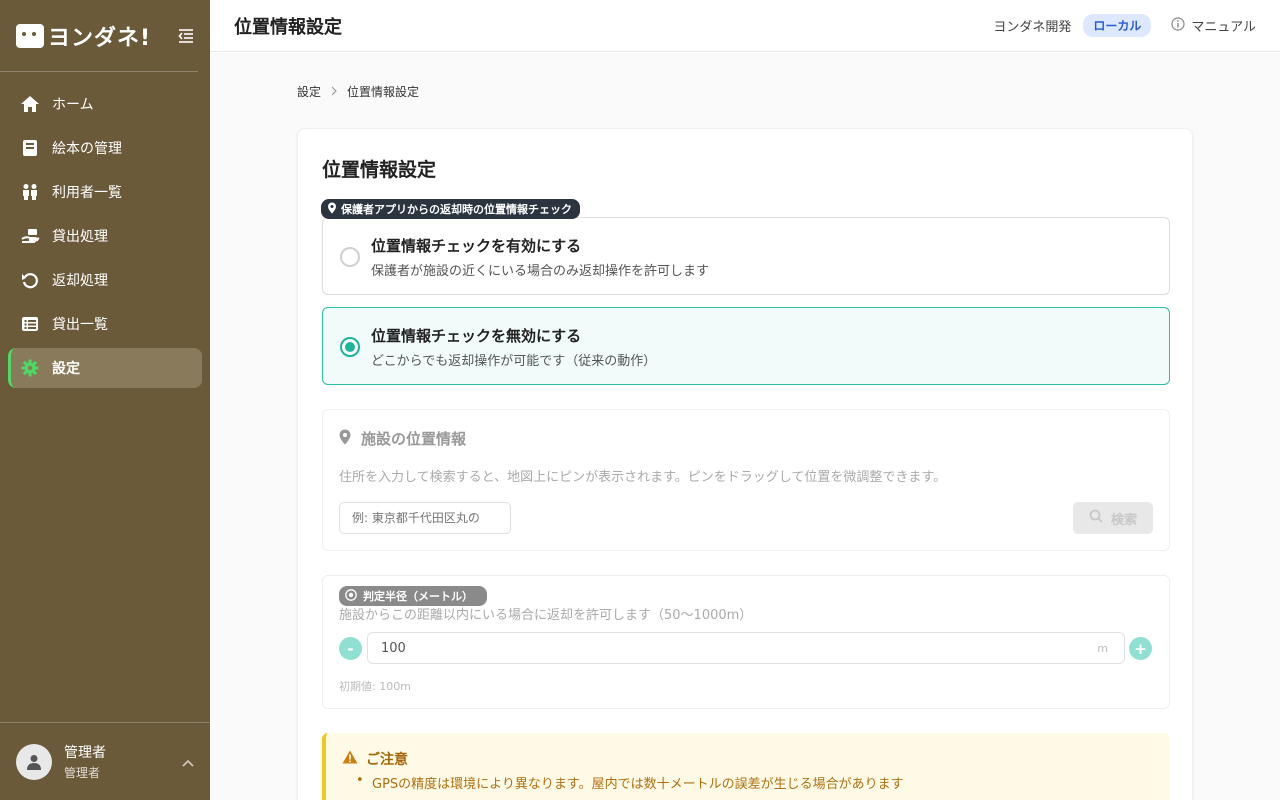 This screenshot has width=1280, height=800. I want to click on sidebar-item-lend: 貸出処理, so click(105, 236).